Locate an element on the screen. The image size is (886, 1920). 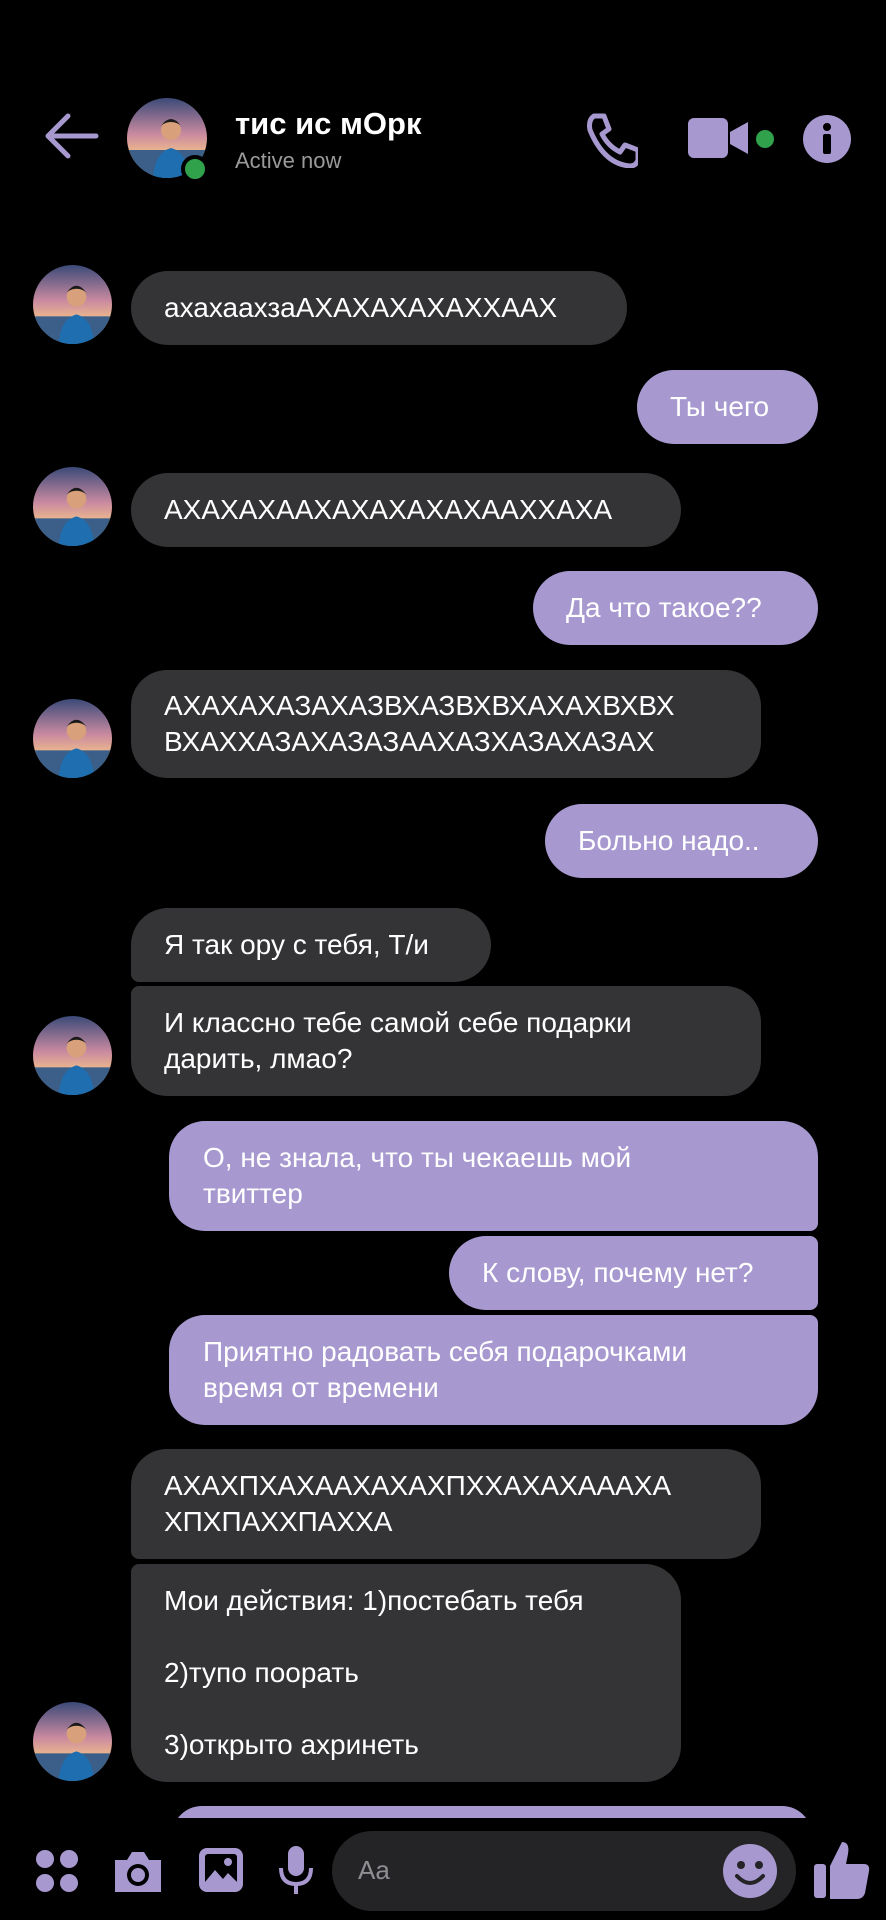
camera-icon is located at coordinates (138, 1871).